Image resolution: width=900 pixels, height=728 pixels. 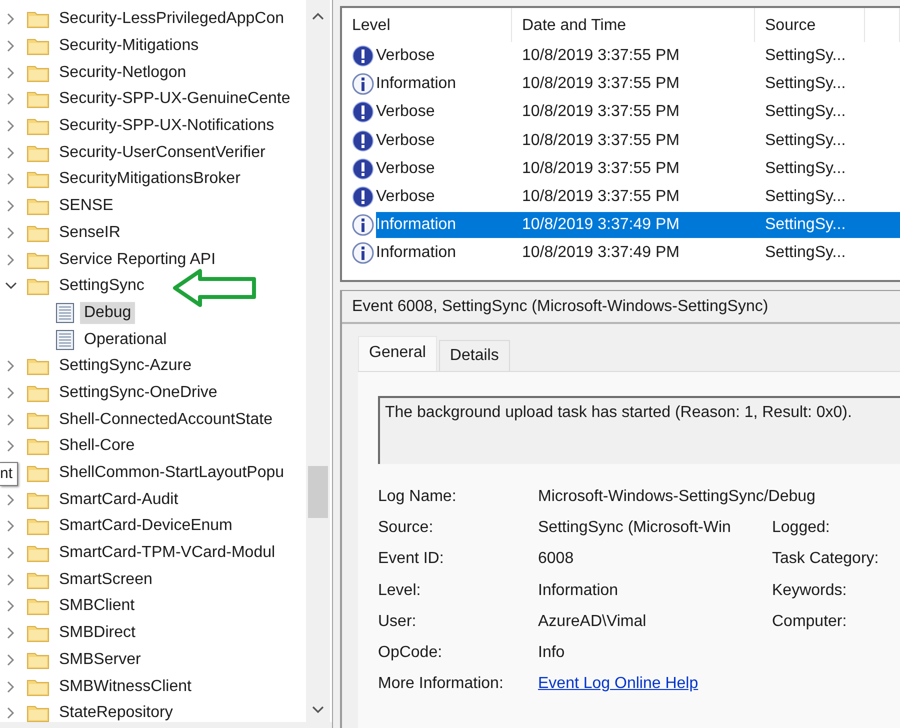 I want to click on tree-item: SmartScreen, so click(x=105, y=580).